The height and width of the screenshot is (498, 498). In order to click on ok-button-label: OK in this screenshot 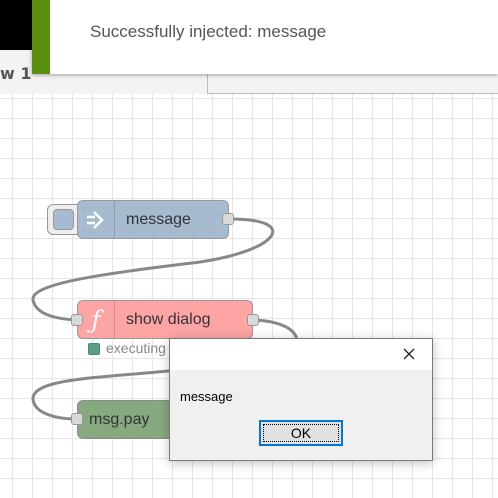, I will do `click(301, 433)`.